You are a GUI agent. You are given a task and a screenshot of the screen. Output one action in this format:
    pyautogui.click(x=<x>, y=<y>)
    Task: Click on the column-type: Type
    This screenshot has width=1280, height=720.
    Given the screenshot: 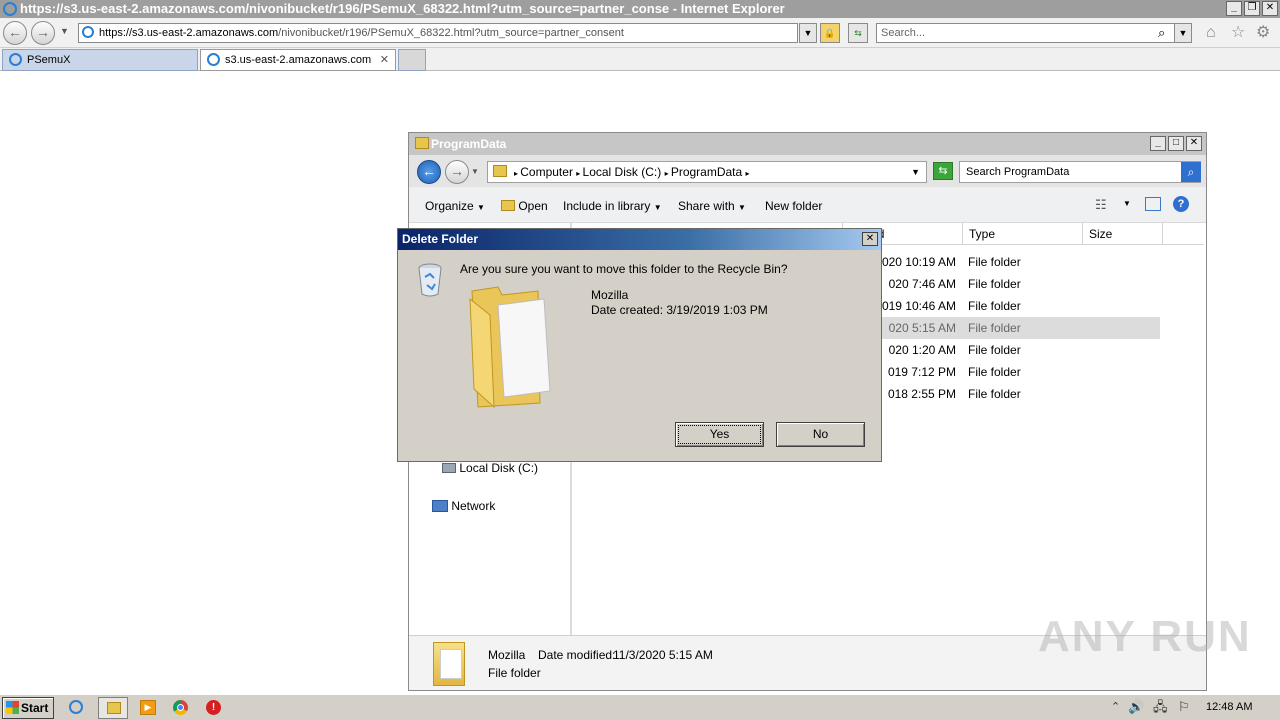 What is the action you would take?
    pyautogui.click(x=1022, y=234)
    